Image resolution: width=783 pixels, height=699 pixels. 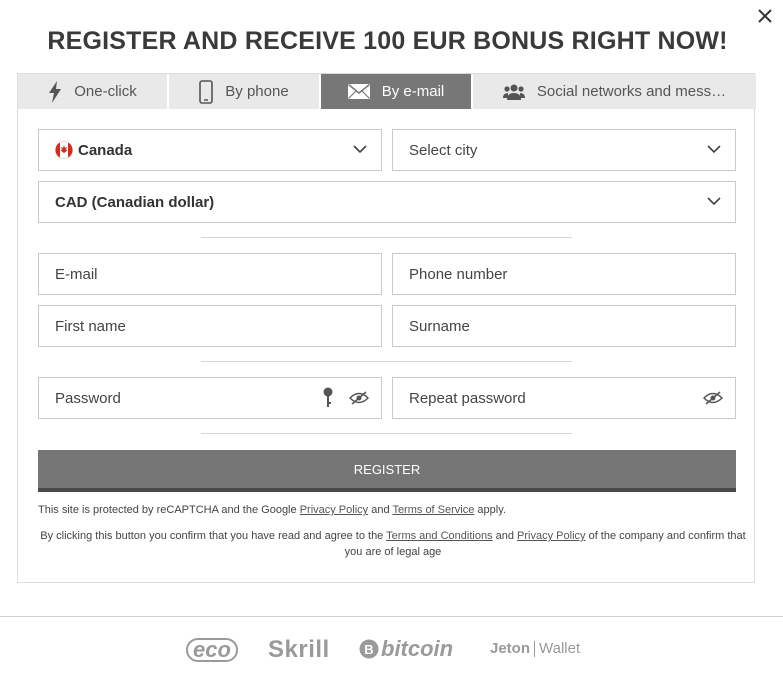 I want to click on close-icon, so click(x=765, y=16).